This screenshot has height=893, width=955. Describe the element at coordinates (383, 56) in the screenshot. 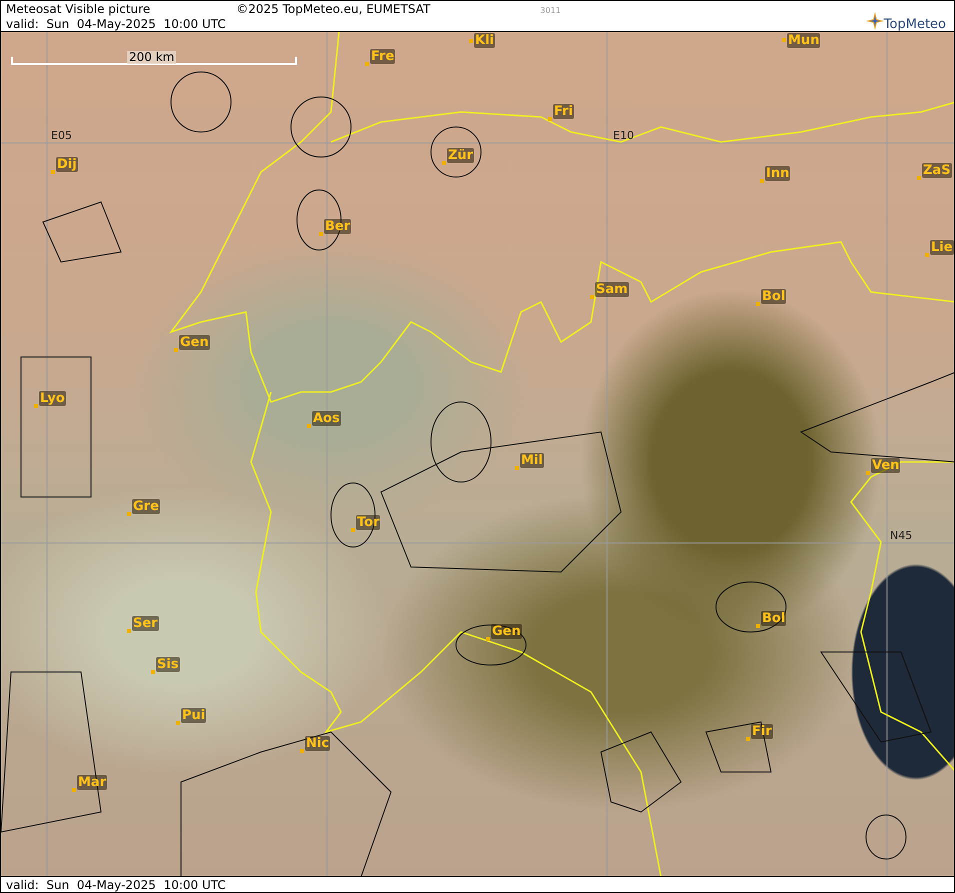

I see `city-label: Fre` at that location.